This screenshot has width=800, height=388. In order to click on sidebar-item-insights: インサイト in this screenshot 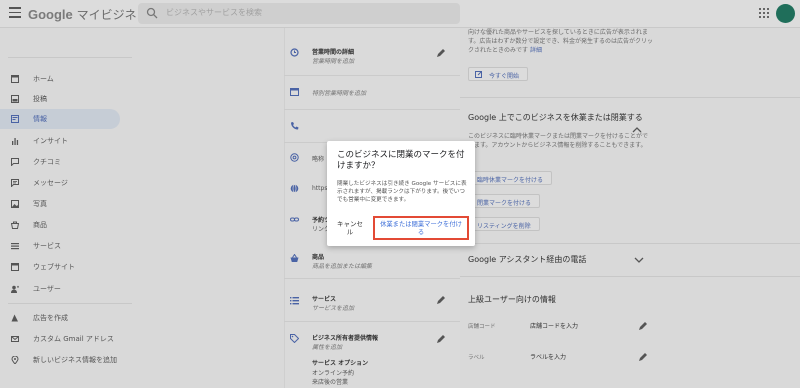, I will do `click(60, 141)`.